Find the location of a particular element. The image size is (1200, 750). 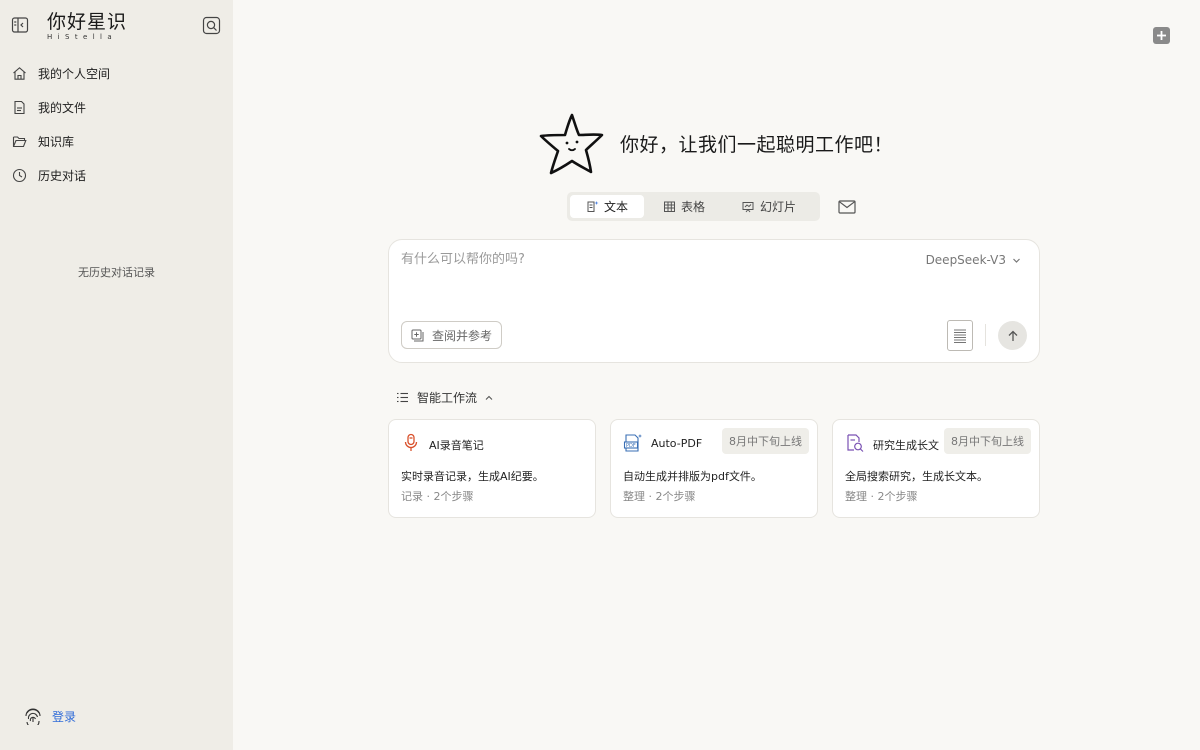

card-description: 实时录音记录，生成AI纪要。 is located at coordinates (472, 476).